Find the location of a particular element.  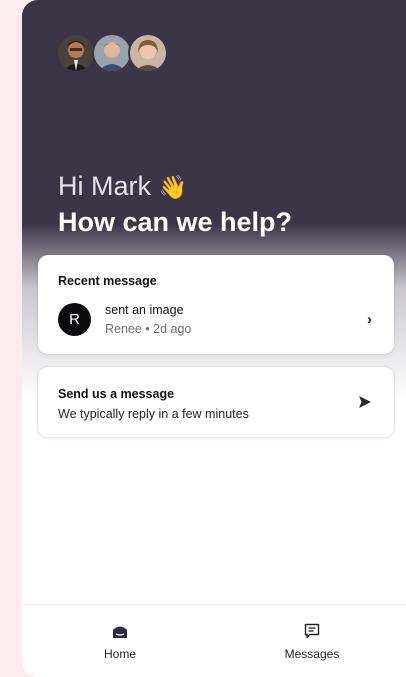

greeting: Hi Mark 👋 How can we help? is located at coordinates (175, 204).